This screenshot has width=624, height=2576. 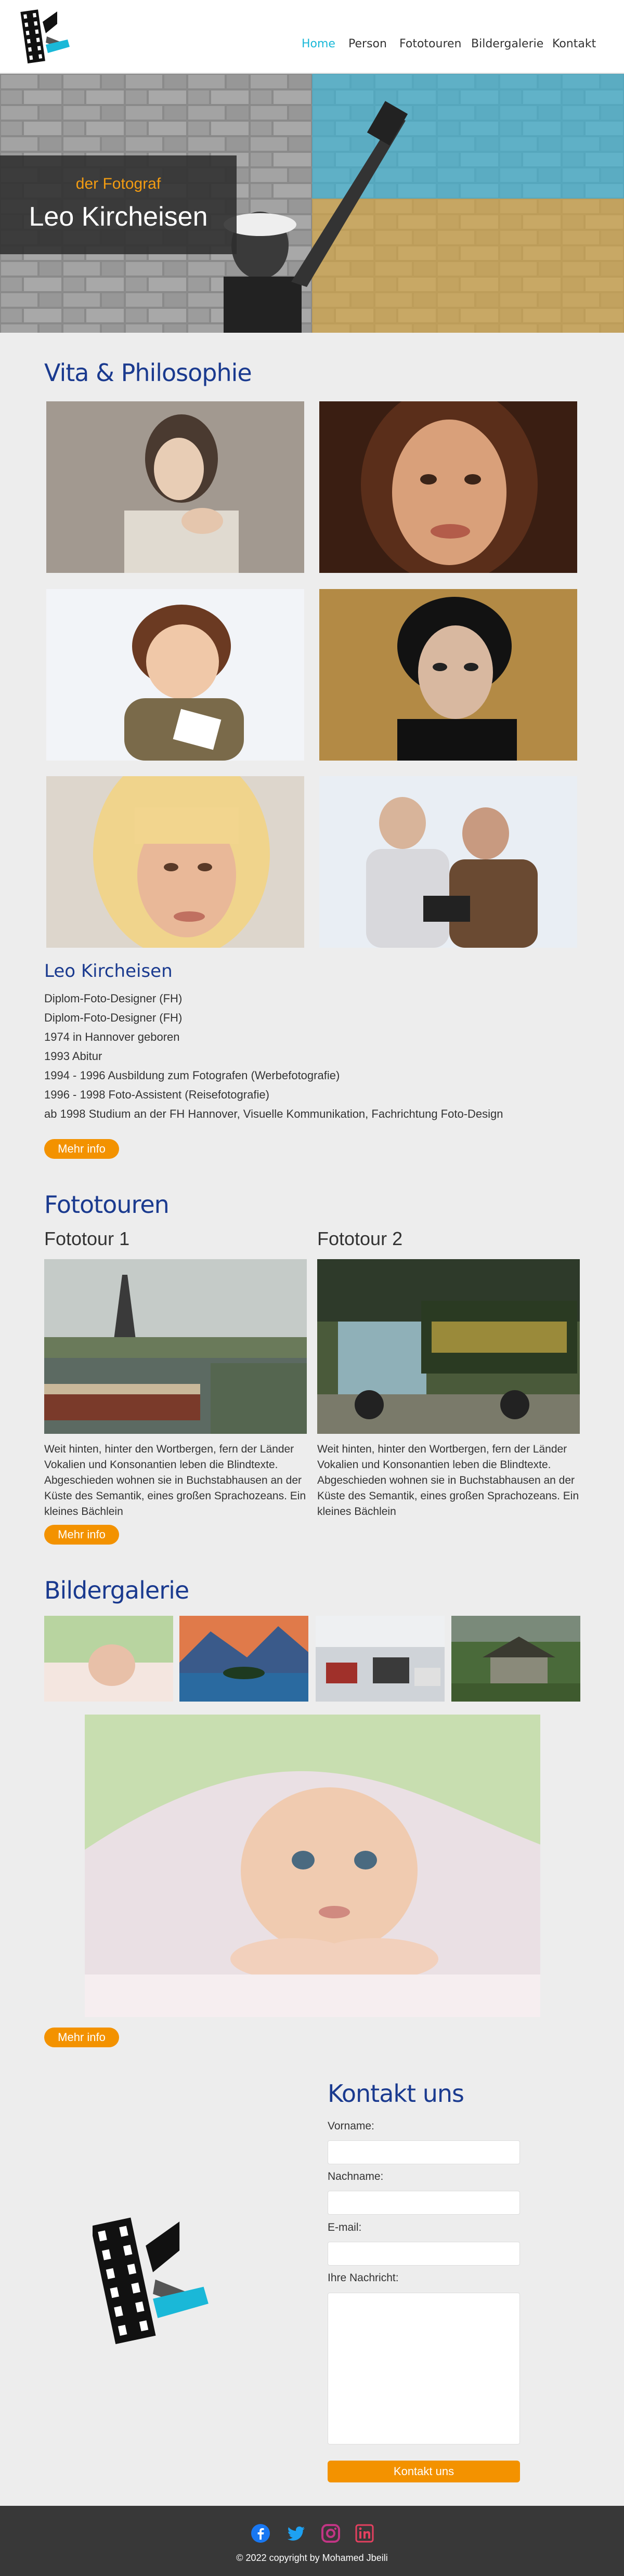 I want to click on tours-heading: Fototouren, so click(x=107, y=1205).